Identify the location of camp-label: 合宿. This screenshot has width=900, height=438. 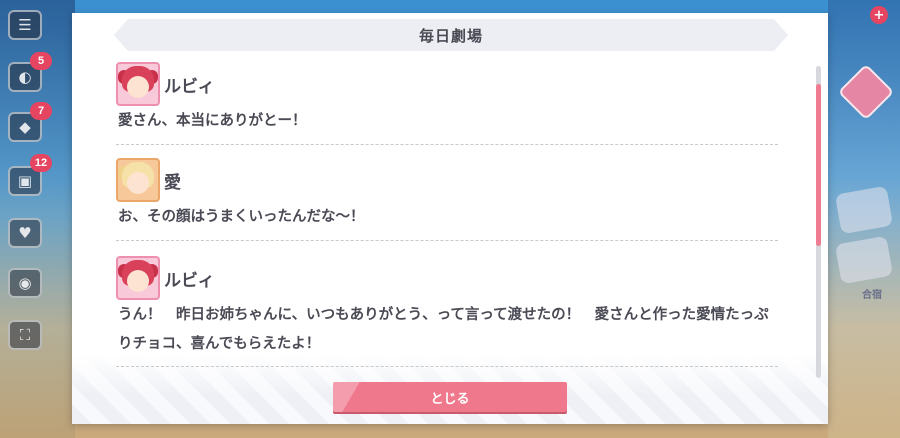
(872, 293).